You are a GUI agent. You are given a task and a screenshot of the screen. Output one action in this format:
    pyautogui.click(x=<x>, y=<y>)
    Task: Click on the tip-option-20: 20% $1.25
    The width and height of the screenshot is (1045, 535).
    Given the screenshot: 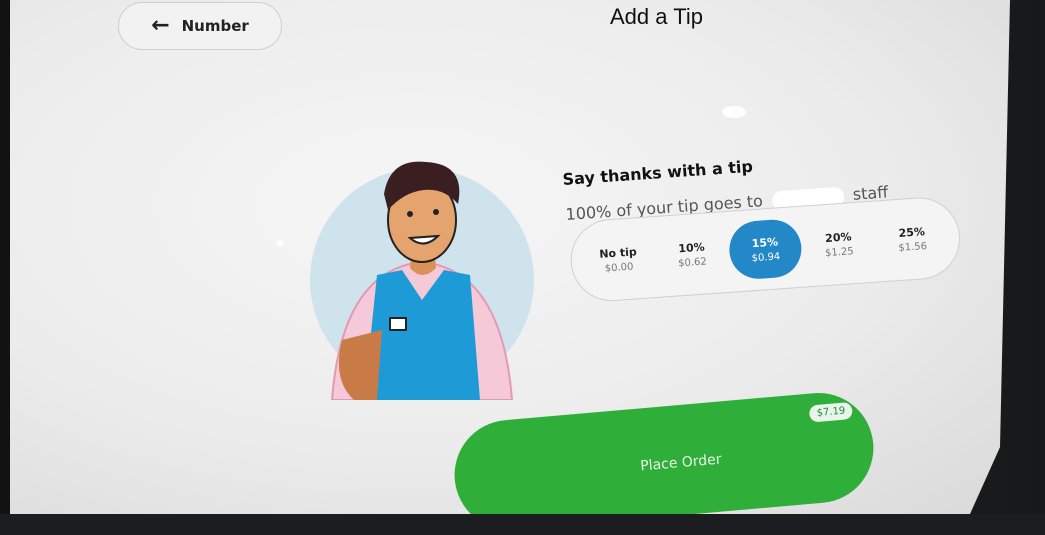 What is the action you would take?
    pyautogui.click(x=839, y=244)
    